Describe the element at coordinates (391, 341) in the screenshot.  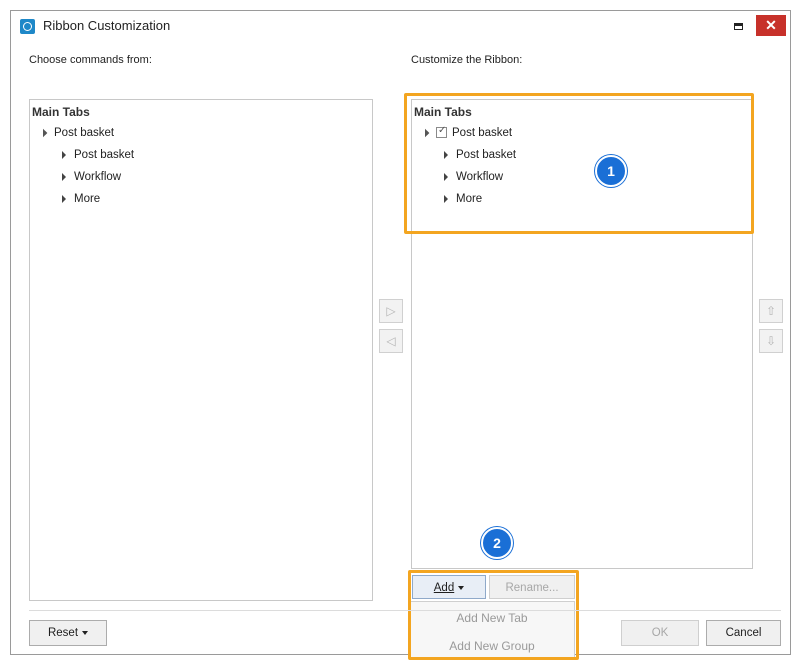
I see `arrow-left-icon: ◁` at that location.